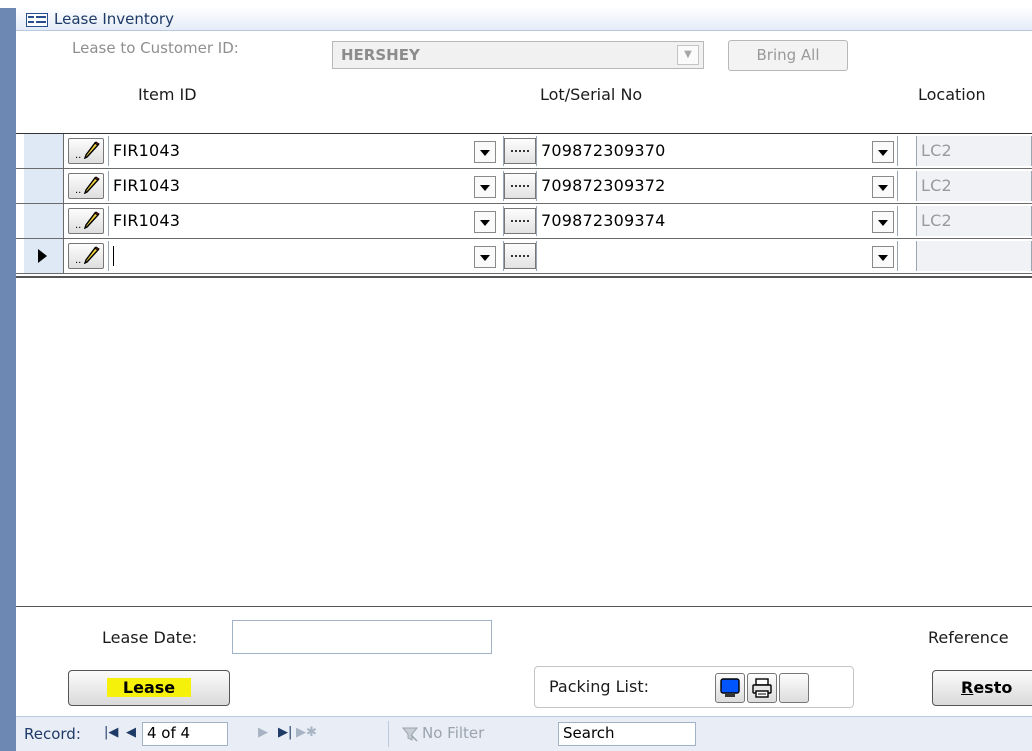 The image size is (1032, 751). Describe the element at coordinates (952, 94) in the screenshot. I see `column-header-location: Location` at that location.